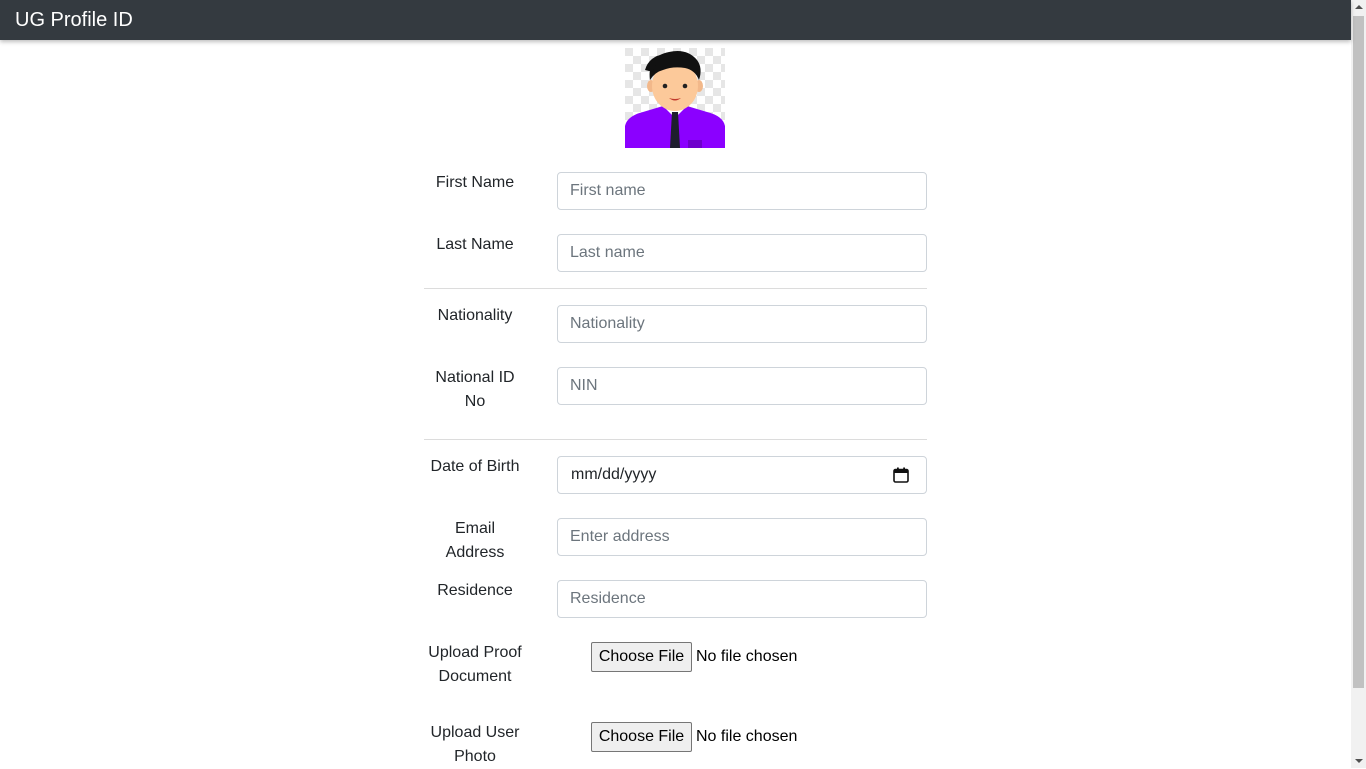  Describe the element at coordinates (475, 744) in the screenshot. I see `user-photo-label: Upload User Photo` at that location.